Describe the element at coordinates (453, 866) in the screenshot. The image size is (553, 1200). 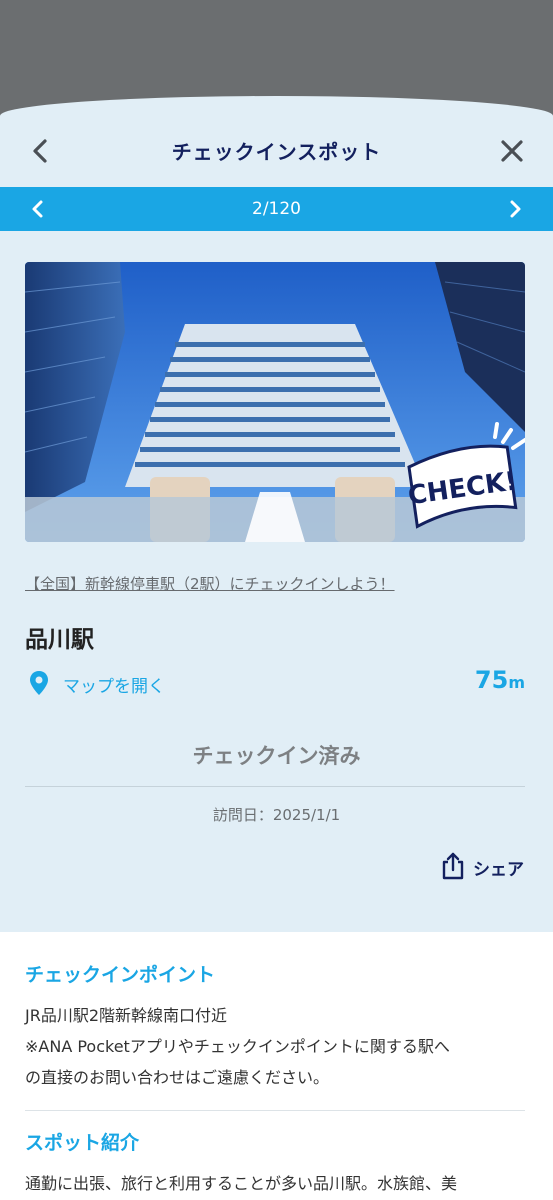
I see `share-icon` at that location.